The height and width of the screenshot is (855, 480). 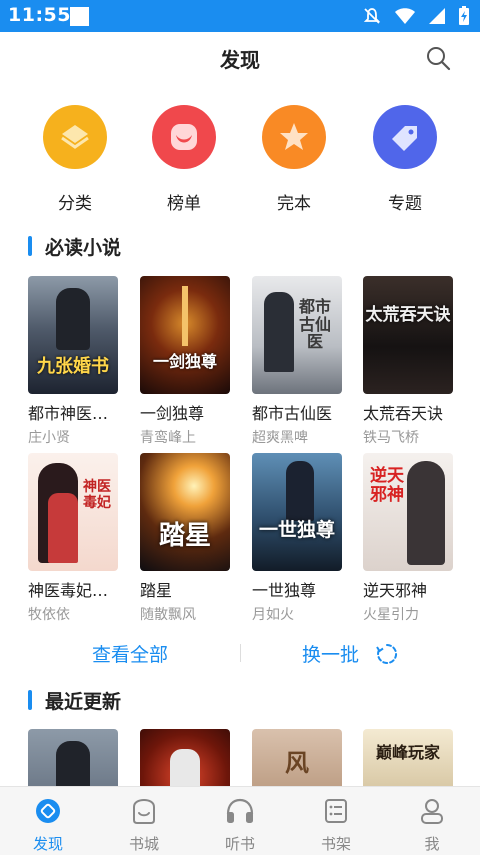 I want to click on section-title: 最近更新, so click(x=83, y=701).